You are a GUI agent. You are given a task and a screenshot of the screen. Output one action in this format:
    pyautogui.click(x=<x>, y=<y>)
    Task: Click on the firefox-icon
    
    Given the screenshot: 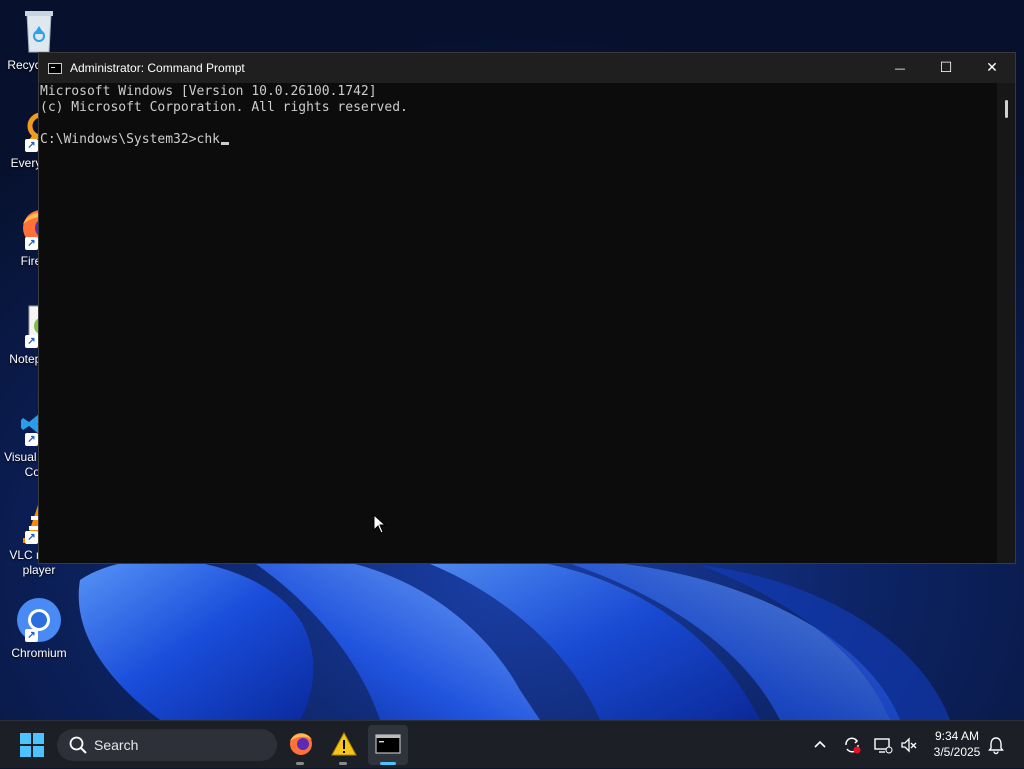 What is the action you would take?
    pyautogui.click(x=301, y=744)
    